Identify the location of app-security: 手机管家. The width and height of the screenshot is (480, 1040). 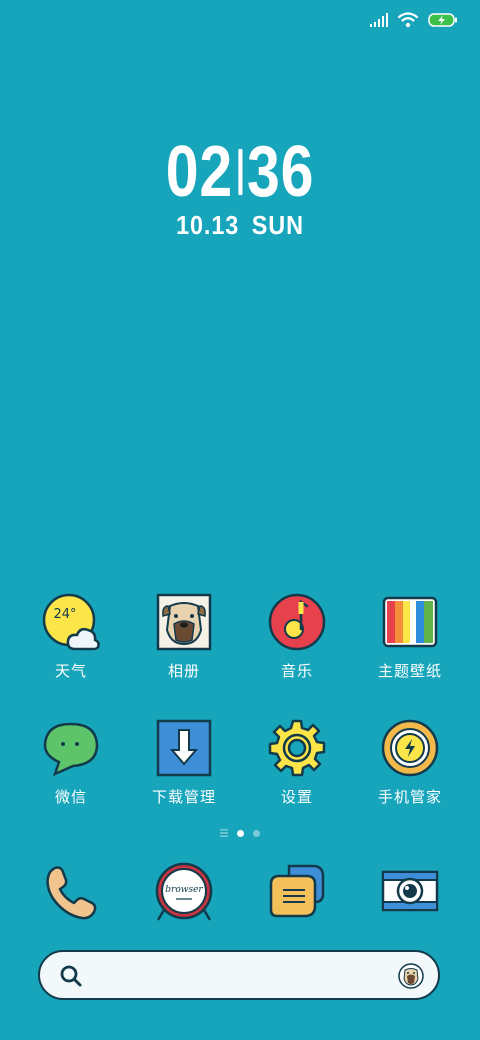
(410, 762).